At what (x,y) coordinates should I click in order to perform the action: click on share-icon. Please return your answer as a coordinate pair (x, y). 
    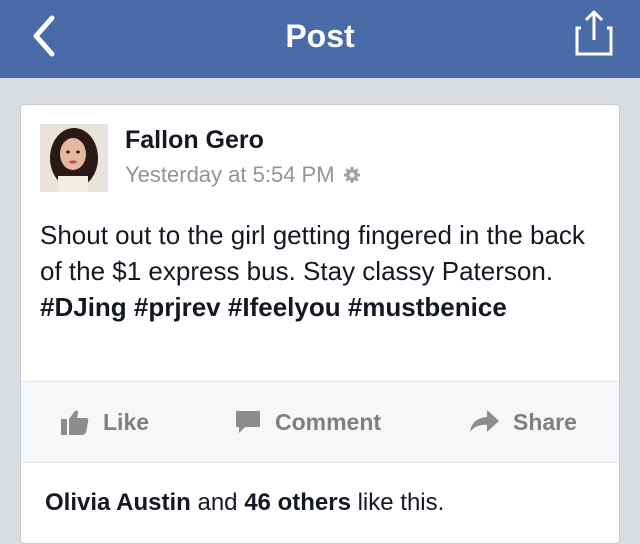
    Looking at the image, I should click on (594, 33).